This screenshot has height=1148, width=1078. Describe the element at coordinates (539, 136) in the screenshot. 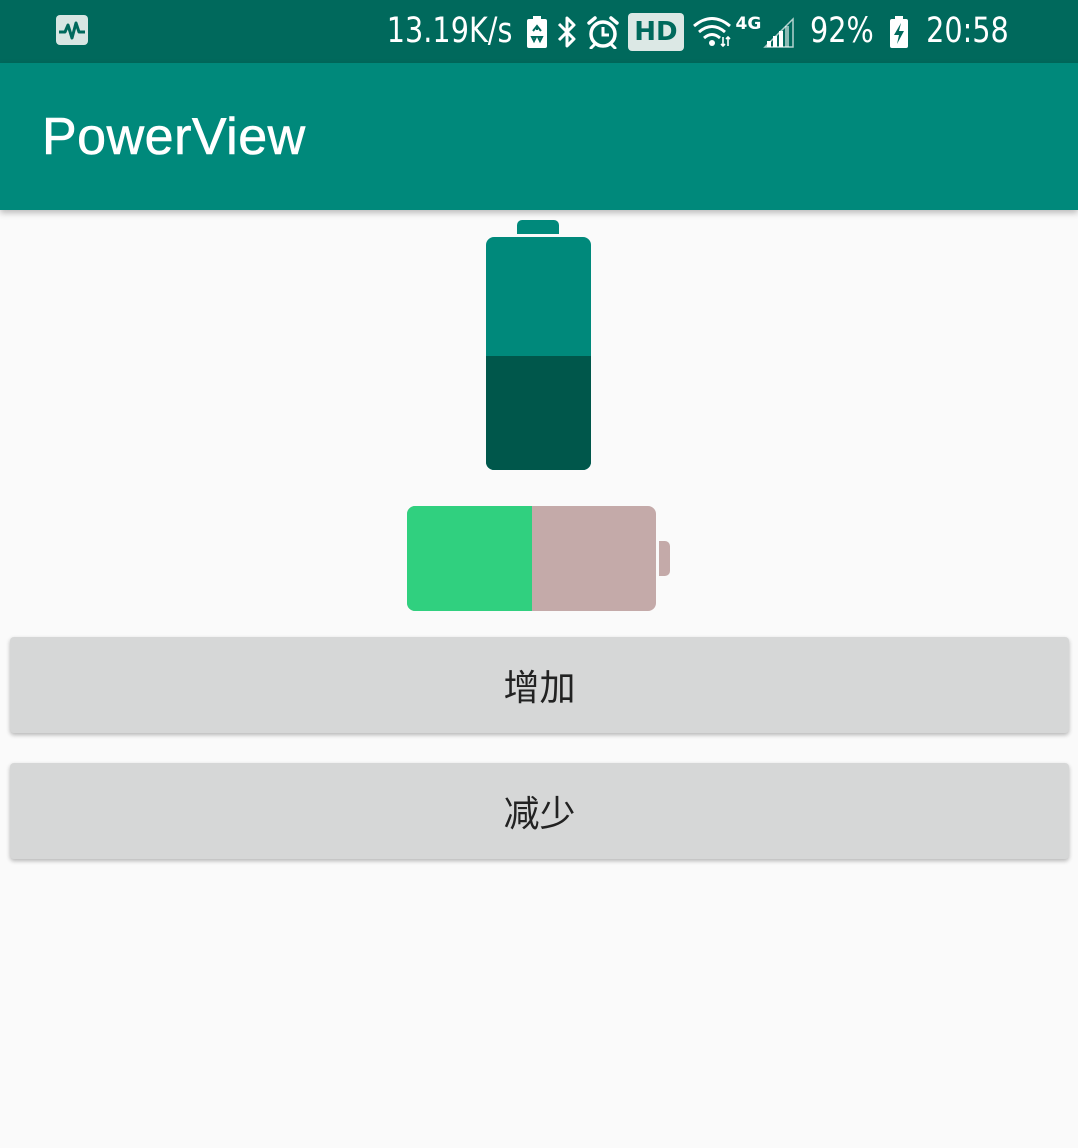

I see `app-bar: PowerView` at that location.